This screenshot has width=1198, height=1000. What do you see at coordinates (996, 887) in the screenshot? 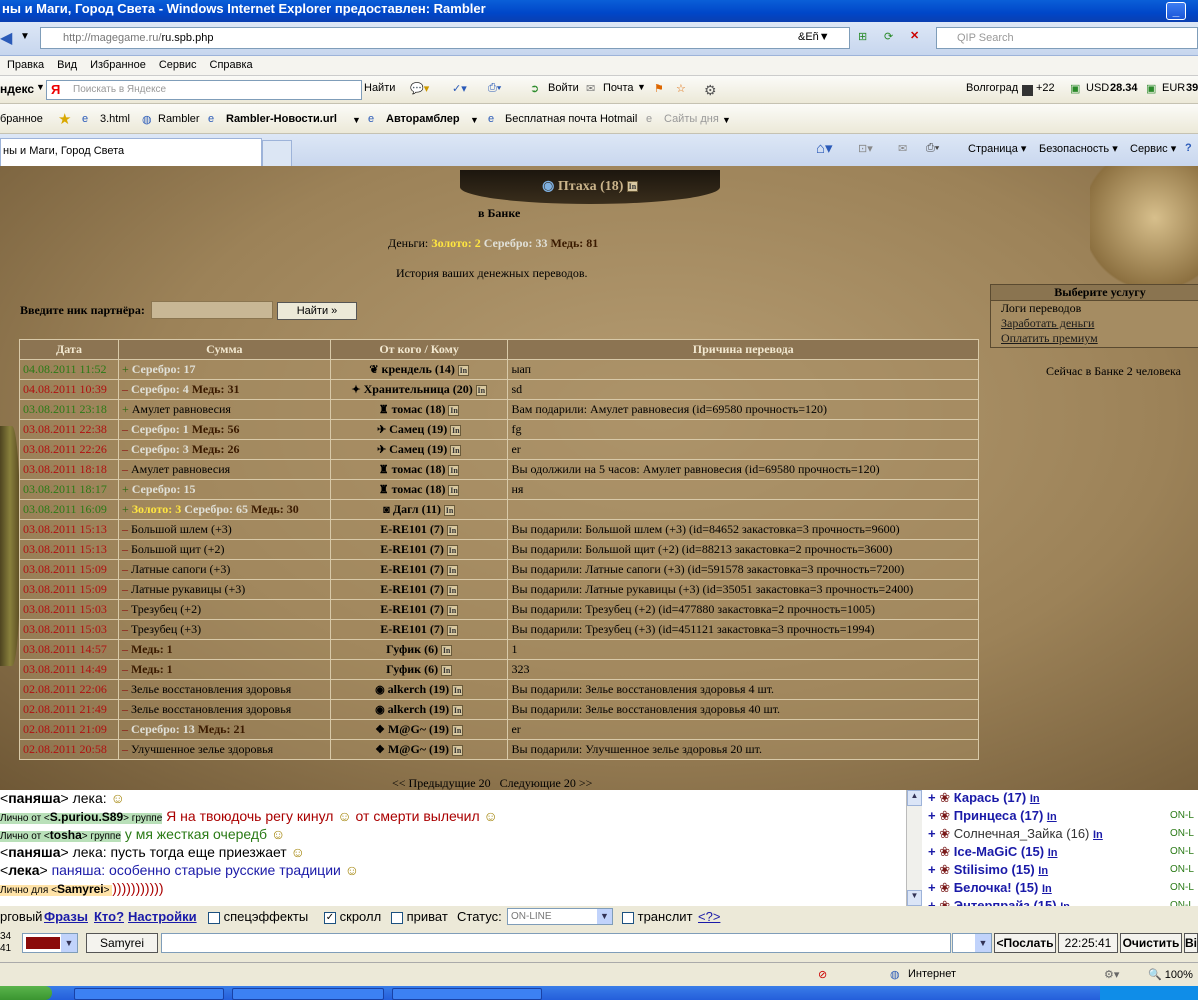
I see `user-name: Белочка! (15)` at bounding box center [996, 887].